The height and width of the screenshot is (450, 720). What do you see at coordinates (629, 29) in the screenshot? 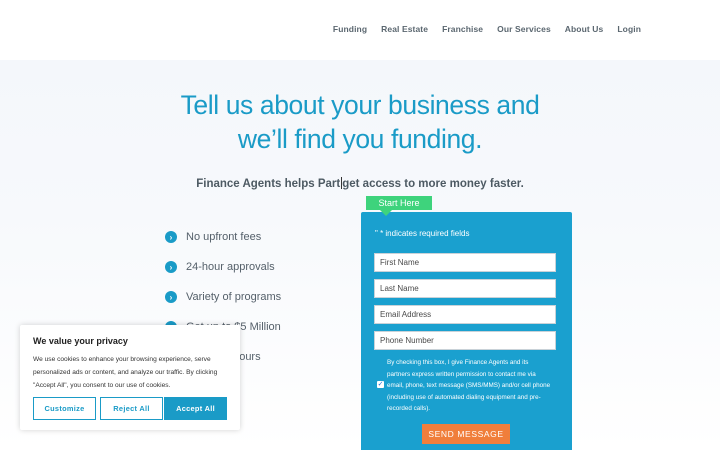
I see `nav-login: Login` at bounding box center [629, 29].